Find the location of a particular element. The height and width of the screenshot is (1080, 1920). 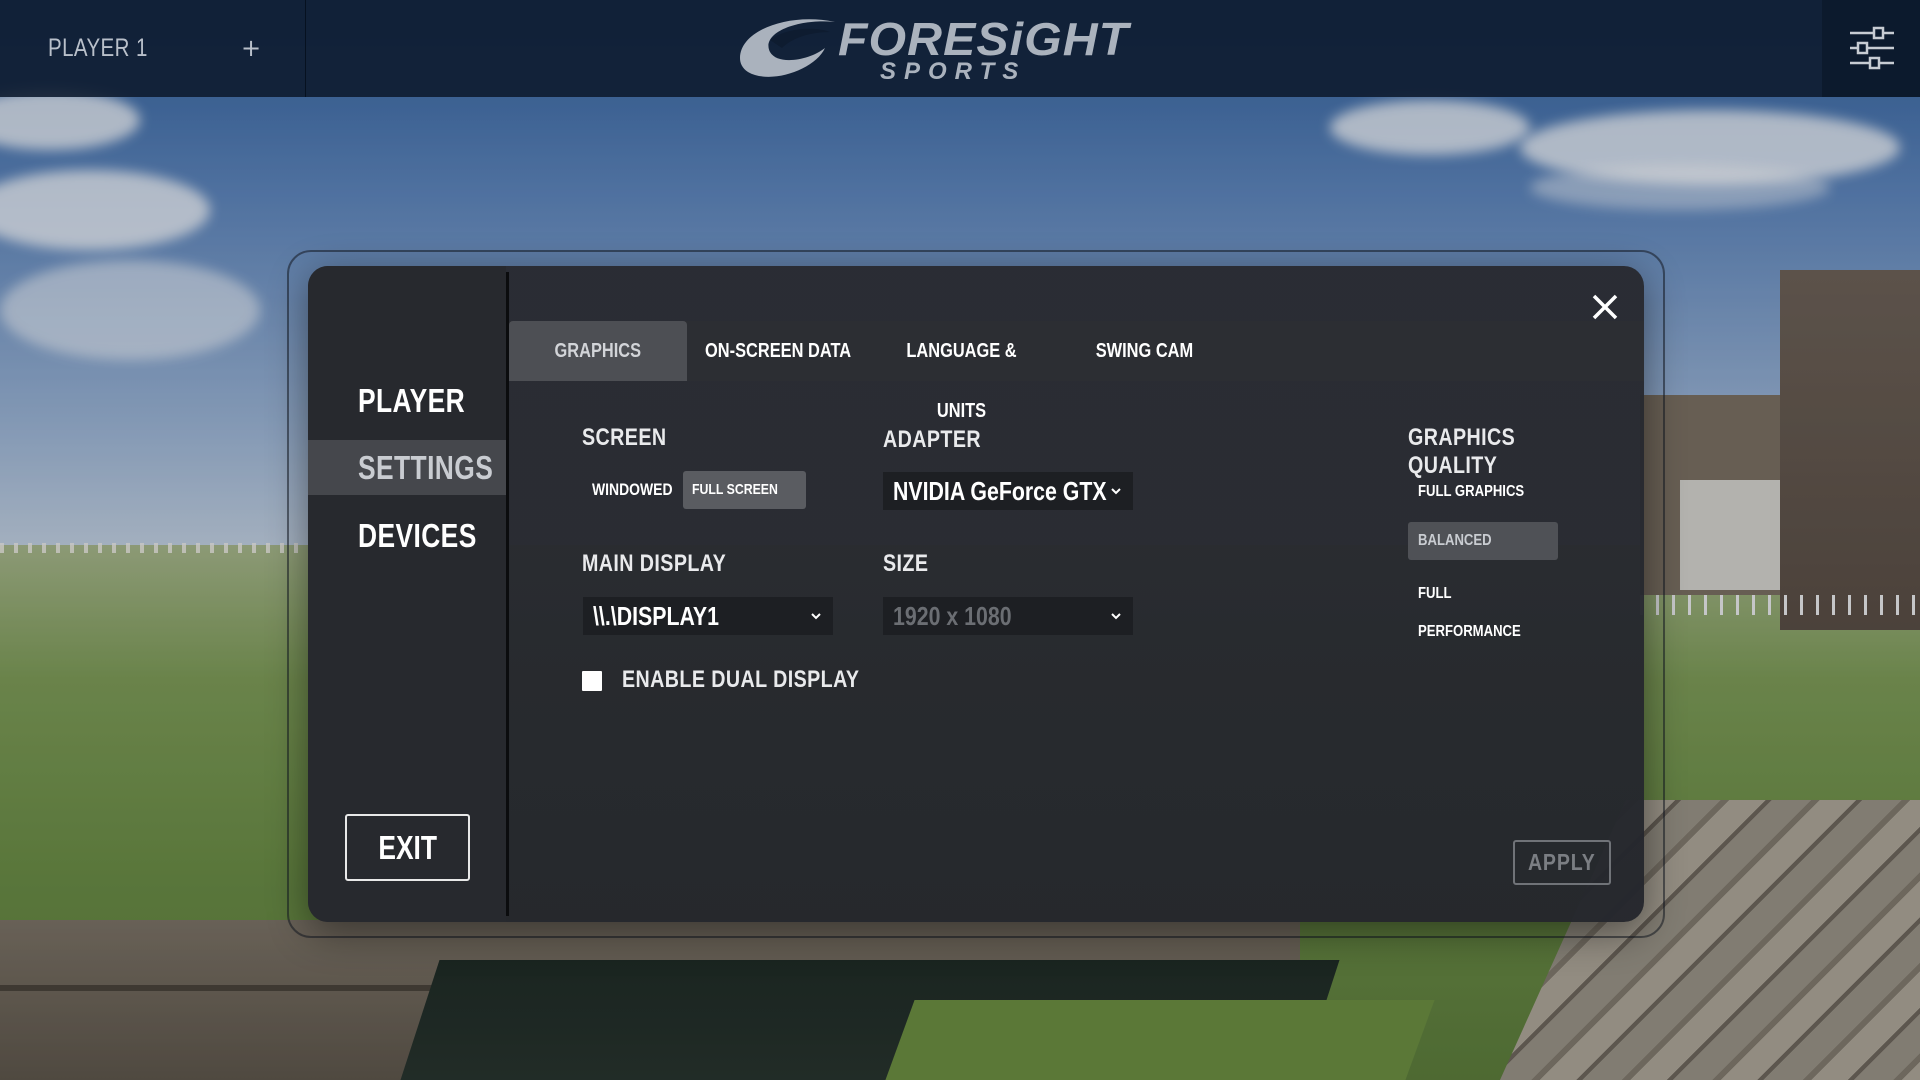

nav-item-player: PLAYER is located at coordinates (407, 400).